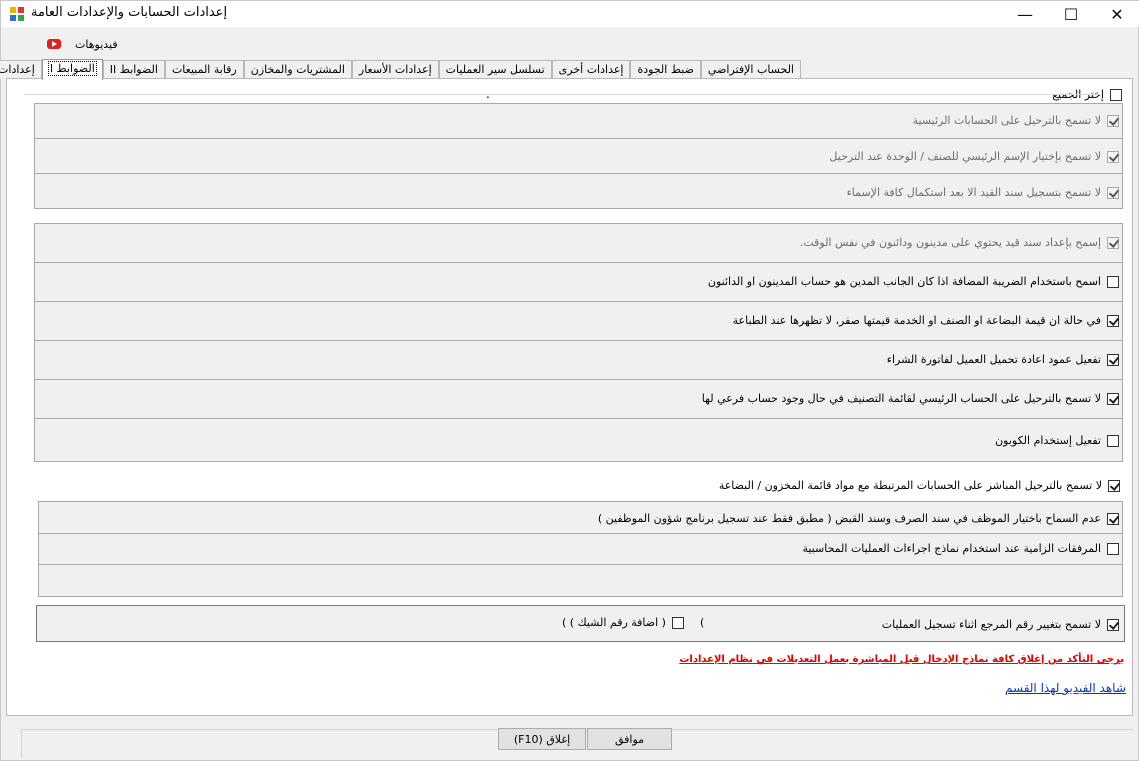 Image resolution: width=1139 pixels, height=761 pixels. I want to click on tab-controls-1: الضوابط I, so click(72, 69).